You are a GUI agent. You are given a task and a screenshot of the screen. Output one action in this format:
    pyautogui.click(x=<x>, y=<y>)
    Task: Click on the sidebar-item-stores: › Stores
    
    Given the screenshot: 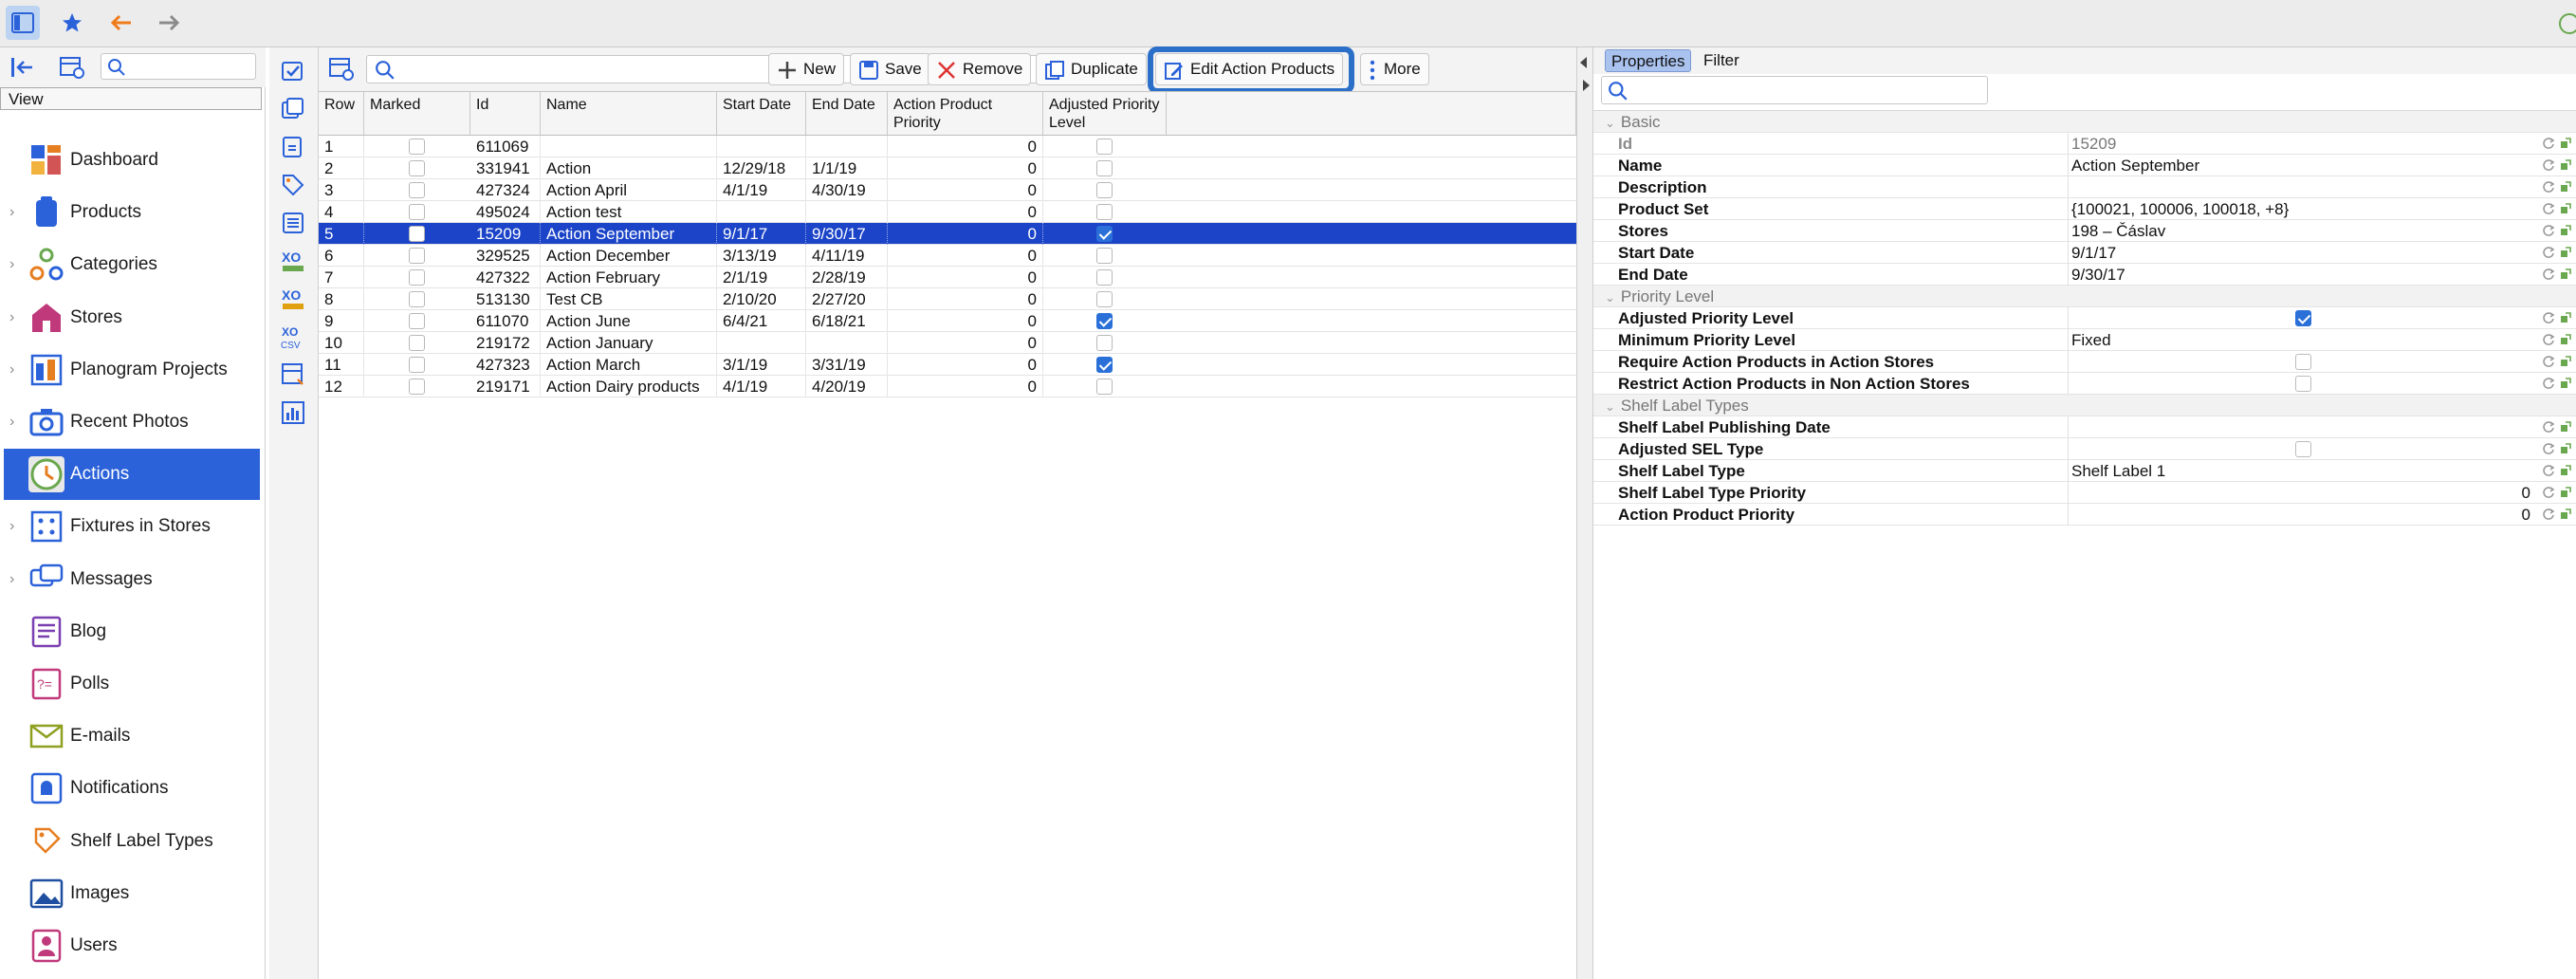 What is the action you would take?
    pyautogui.click(x=132, y=317)
    